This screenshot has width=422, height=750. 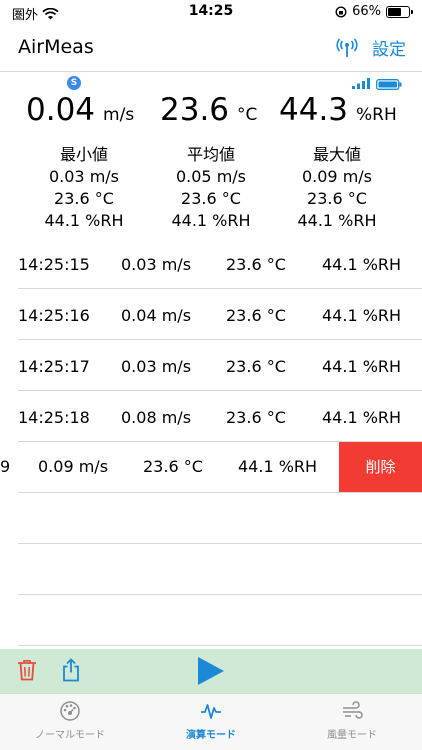 I want to click on stat-average: 平均値 0.05 m/s 23.6 °C 44.1 %RH, so click(x=211, y=188).